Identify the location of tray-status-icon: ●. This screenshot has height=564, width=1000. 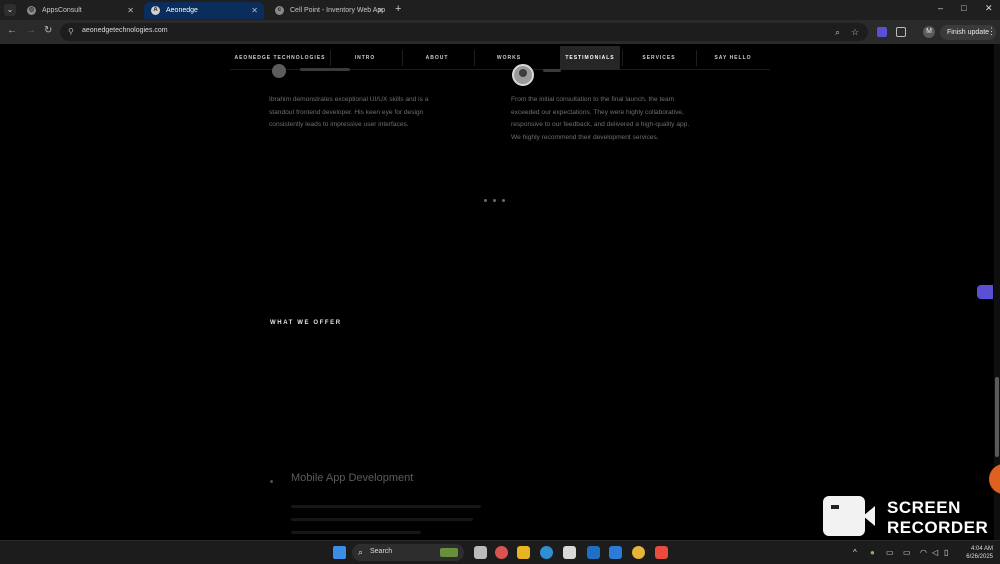
(872, 552).